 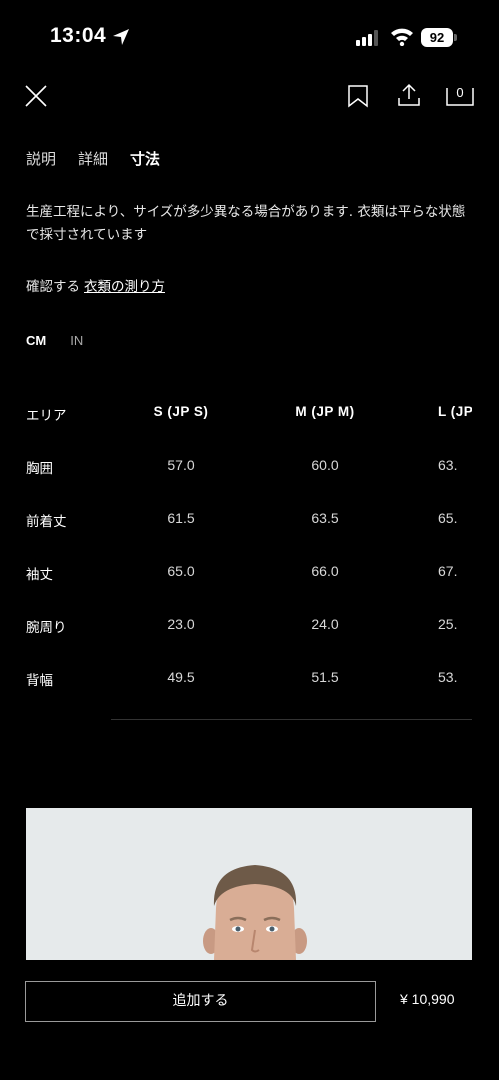 What do you see at coordinates (437, 37) in the screenshot?
I see `battery-indicator: 92` at bounding box center [437, 37].